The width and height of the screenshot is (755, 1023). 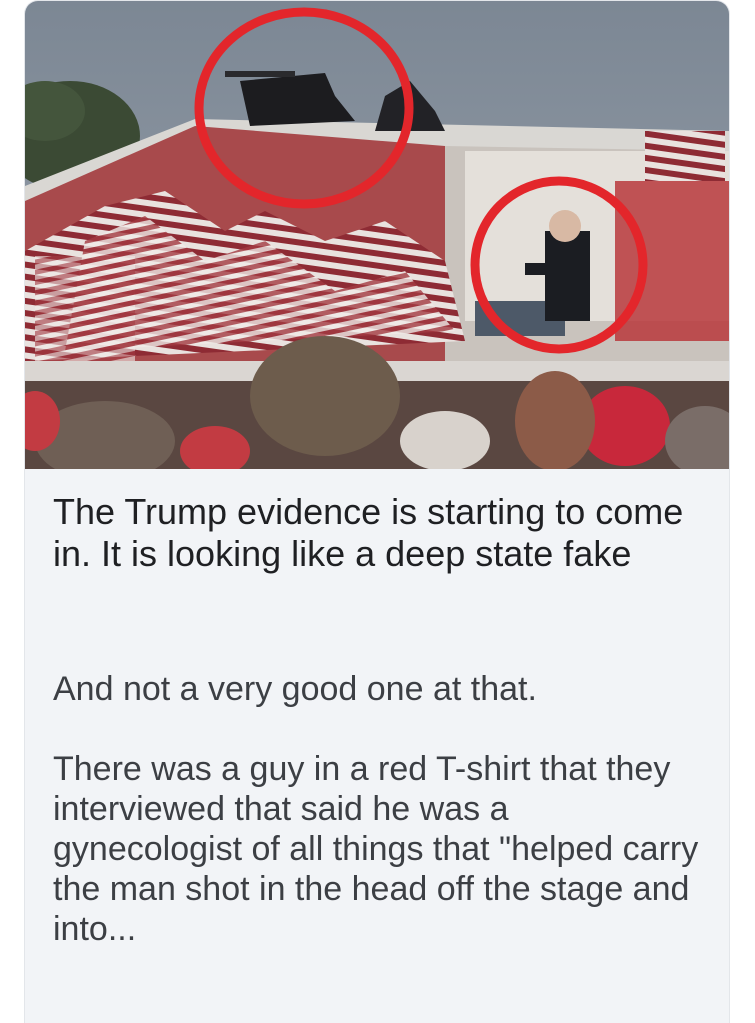 I want to click on article-subtitle: And not a very good one at that., so click(x=295, y=689).